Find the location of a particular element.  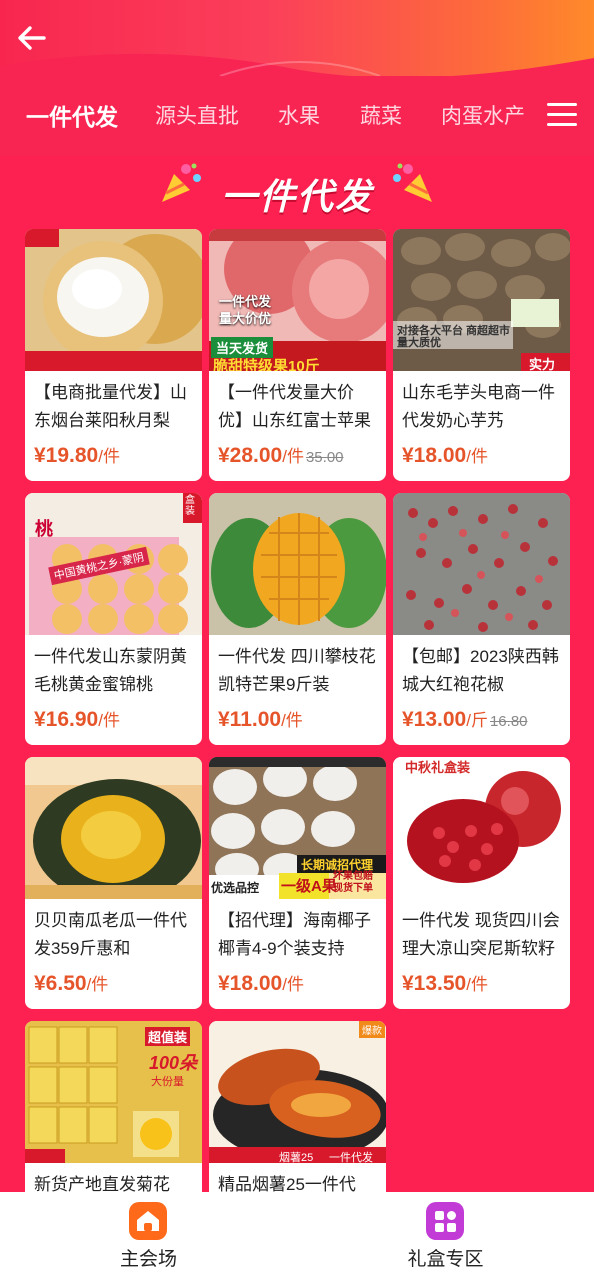

product-name: 【招代理】海南椰子椰青4-9个装支持 is located at coordinates (294, 934).